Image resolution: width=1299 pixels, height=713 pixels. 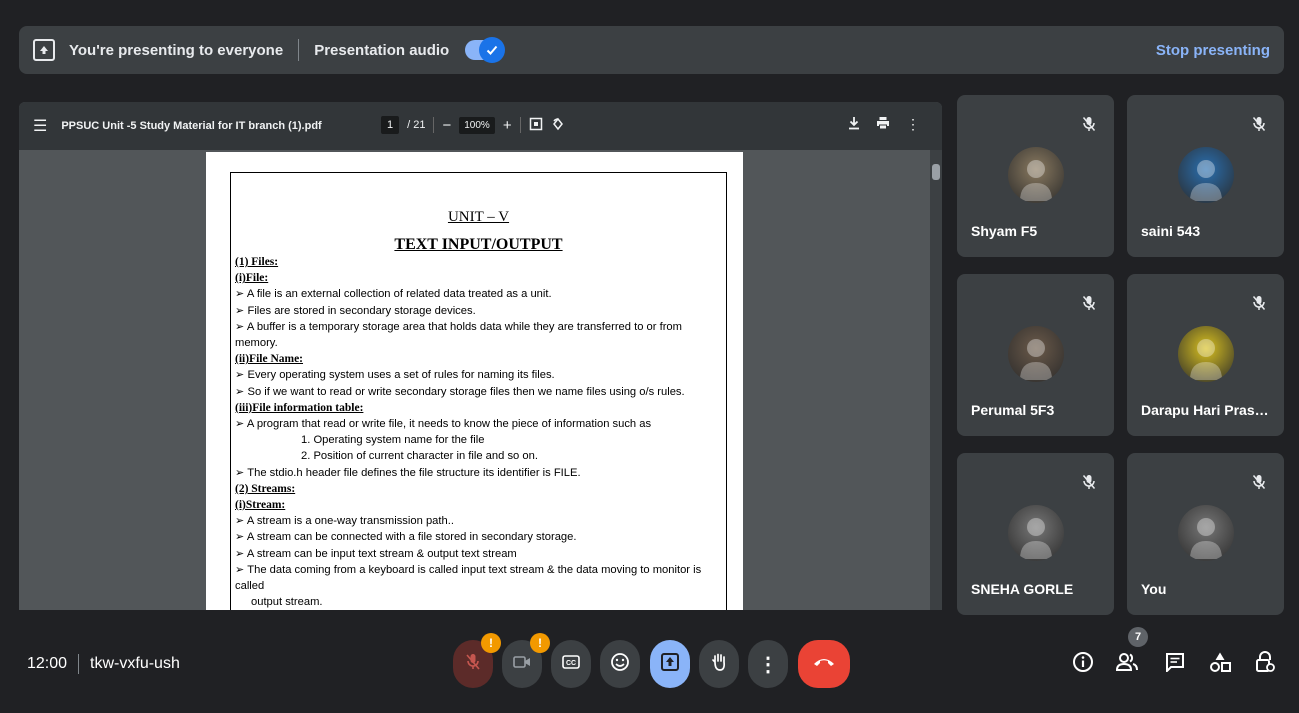 What do you see at coordinates (1022, 589) in the screenshot?
I see `participant-name: SNEHA GORLE` at bounding box center [1022, 589].